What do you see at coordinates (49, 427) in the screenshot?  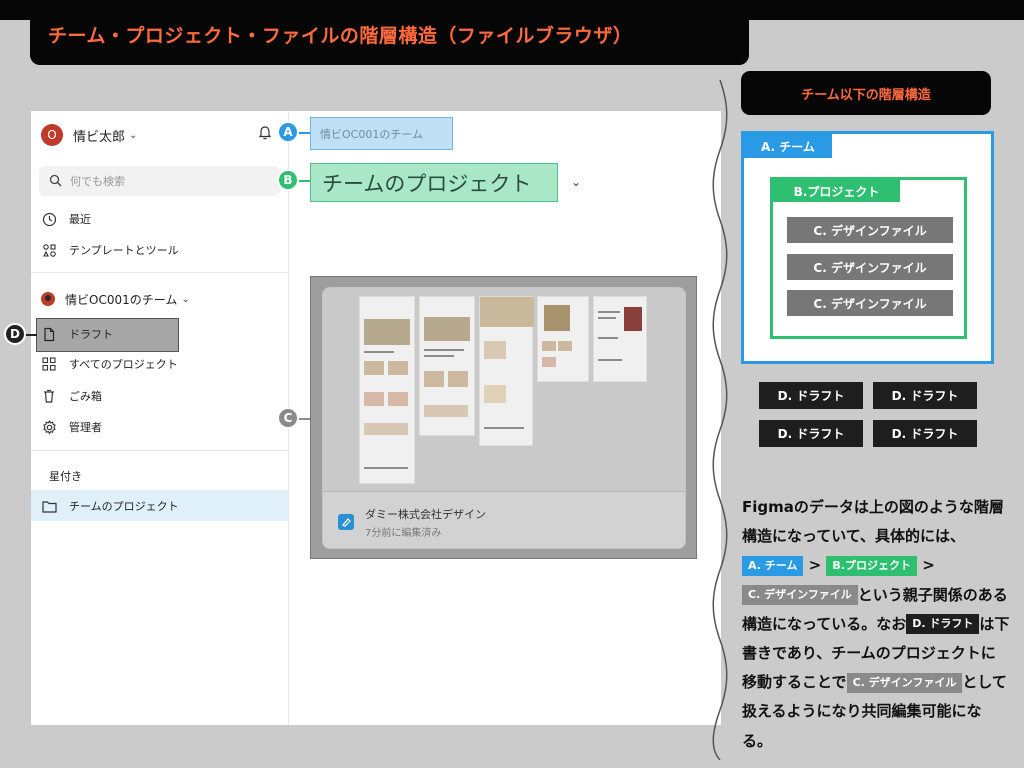 I see `gear-icon` at bounding box center [49, 427].